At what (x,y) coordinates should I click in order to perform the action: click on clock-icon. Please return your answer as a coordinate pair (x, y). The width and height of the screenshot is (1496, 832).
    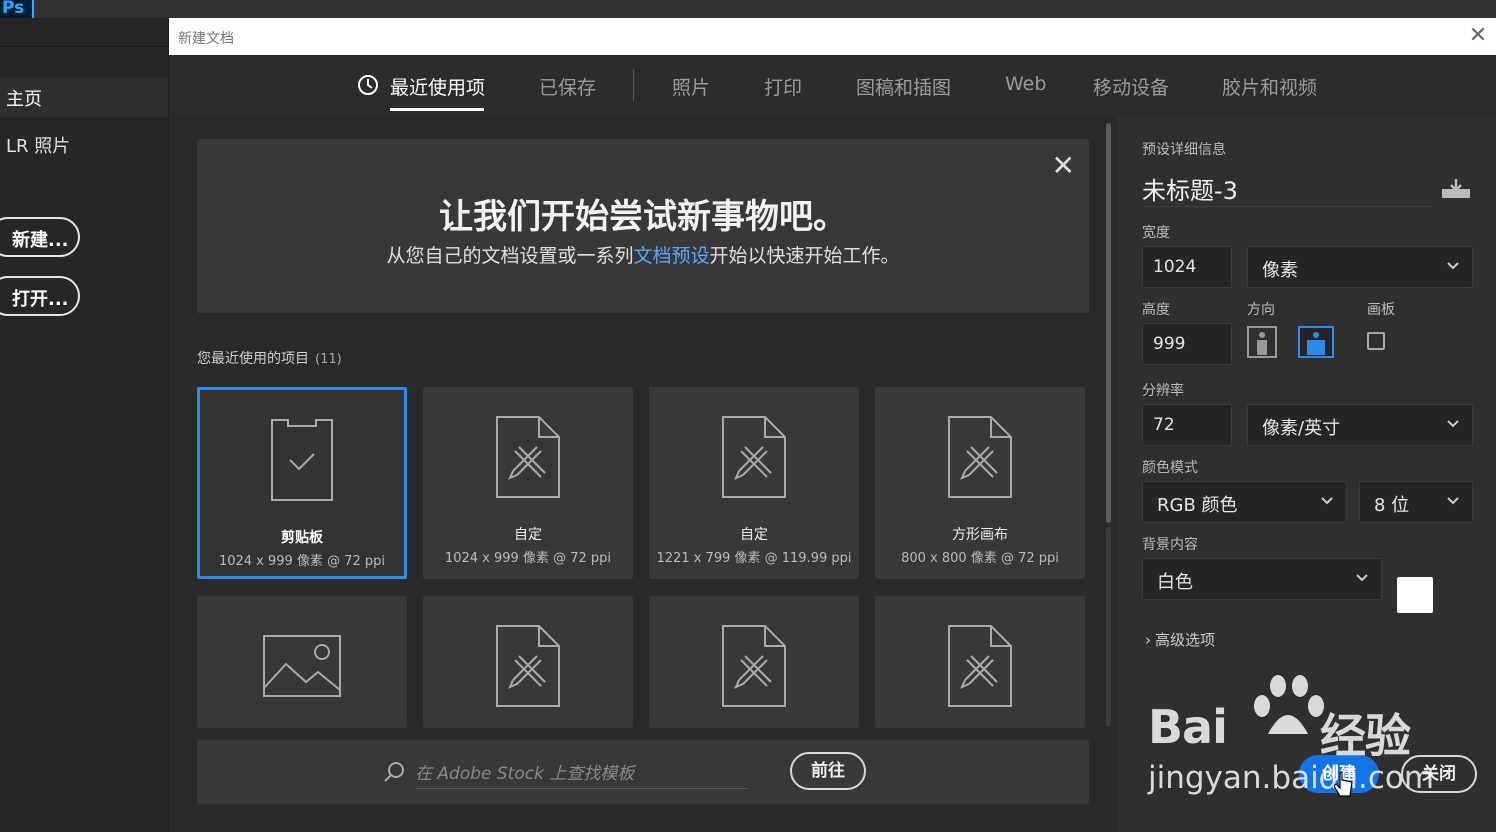
    Looking at the image, I should click on (368, 85).